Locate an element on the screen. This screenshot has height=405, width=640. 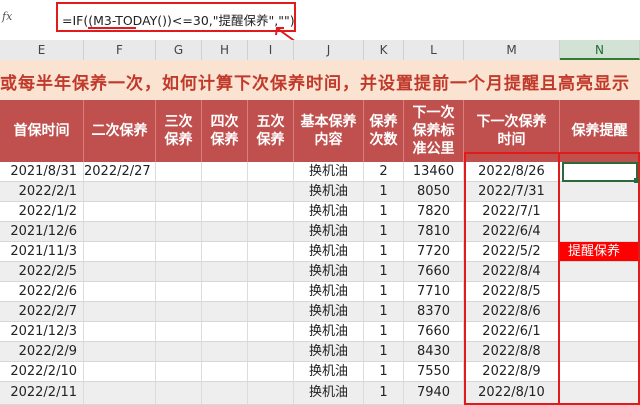
cell-second: 2022/2/27 is located at coordinates (120, 171).